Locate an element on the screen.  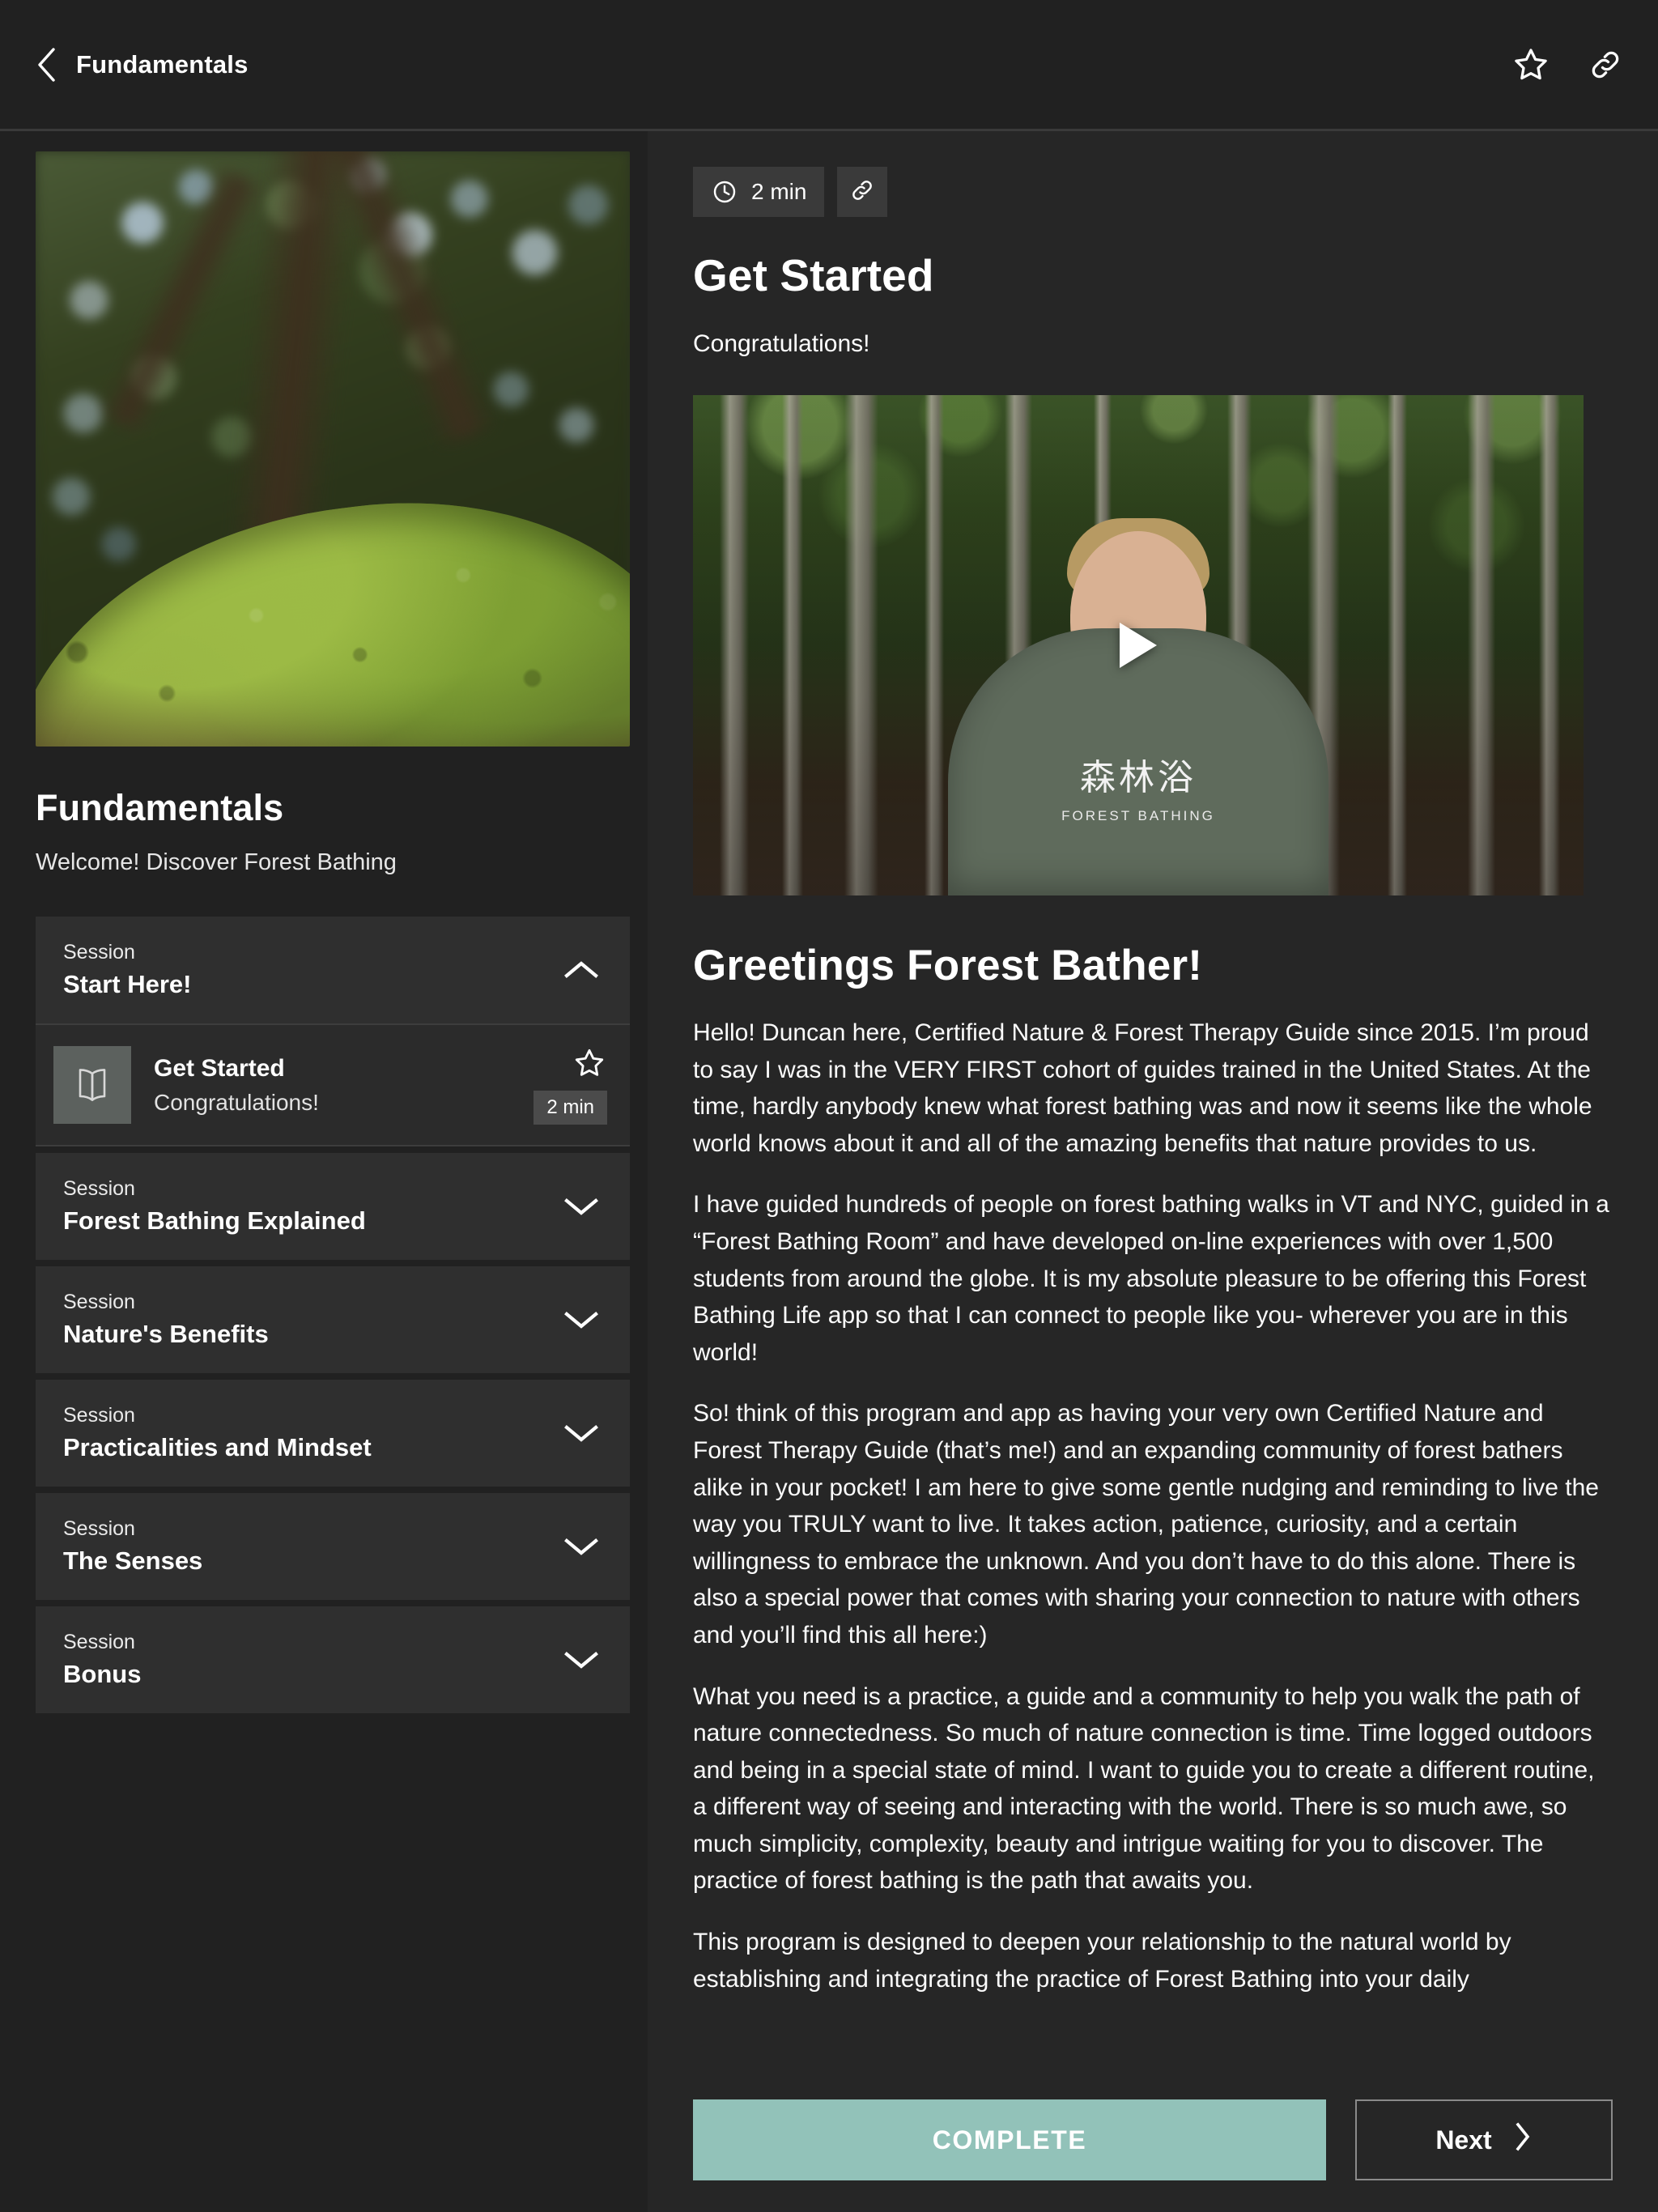
top-bar-left-group: Fundamentals is located at coordinates (138, 64).